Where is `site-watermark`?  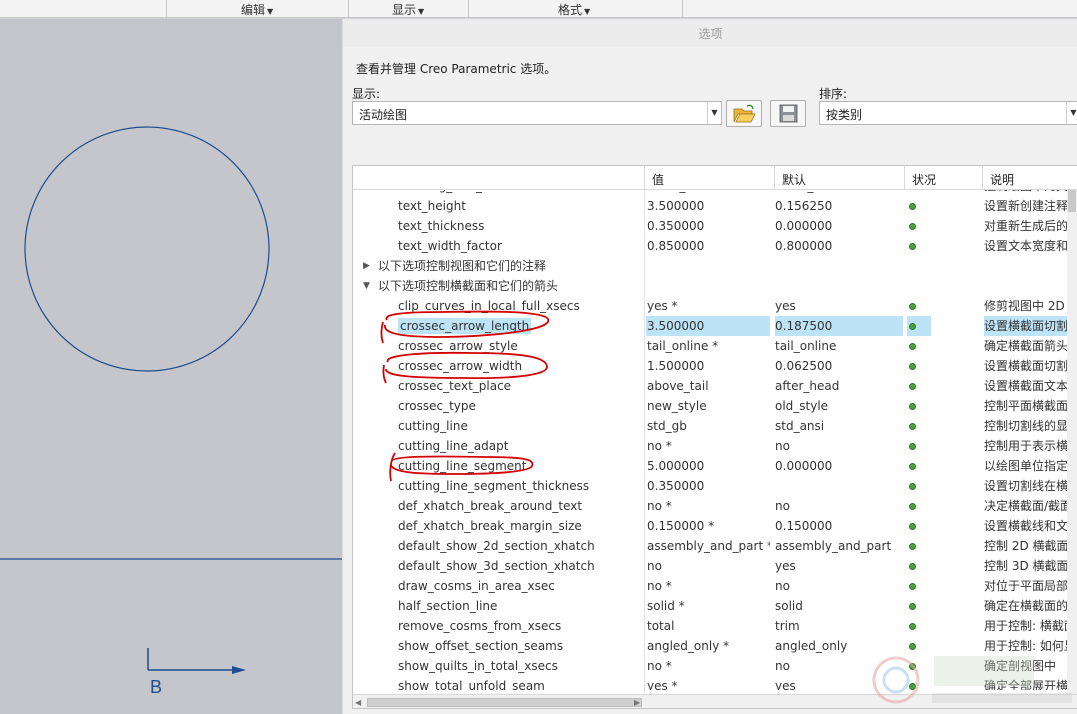
site-watermark is located at coordinates (972, 681).